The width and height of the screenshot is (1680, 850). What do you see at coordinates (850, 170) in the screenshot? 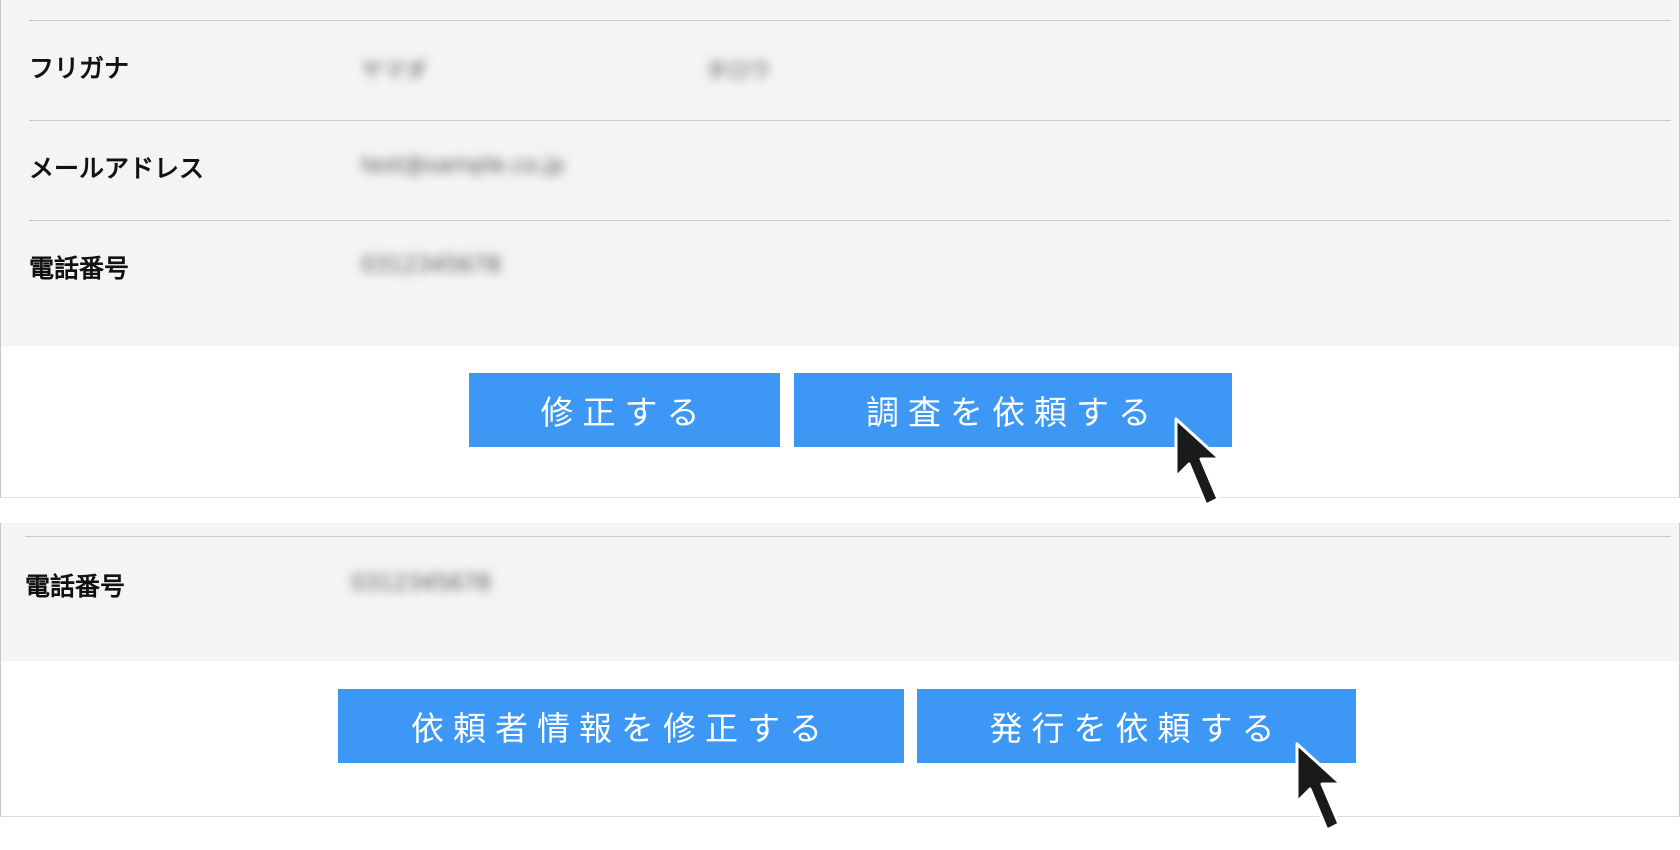
I see `row-email: メールアドレス test@sample.co.jp` at bounding box center [850, 170].